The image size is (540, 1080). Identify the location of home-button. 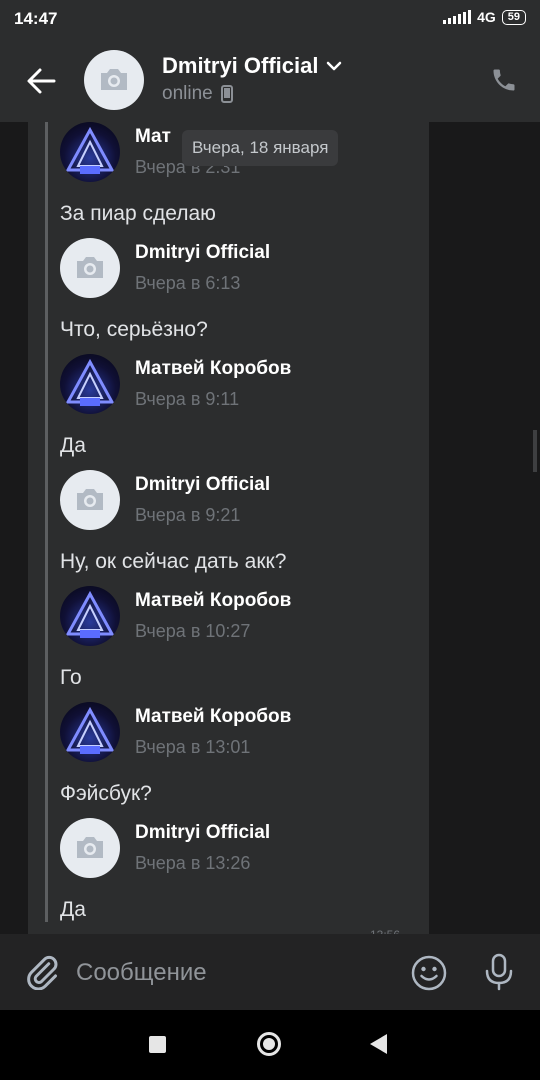
(269, 1044).